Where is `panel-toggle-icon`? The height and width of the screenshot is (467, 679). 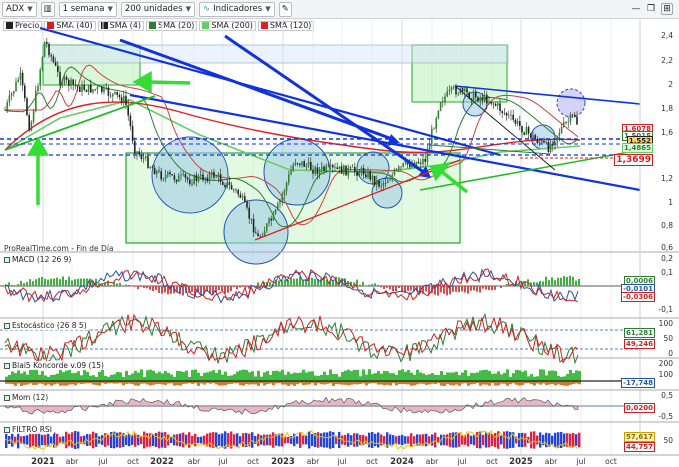
panel-toggle-icon is located at coordinates (7, 325).